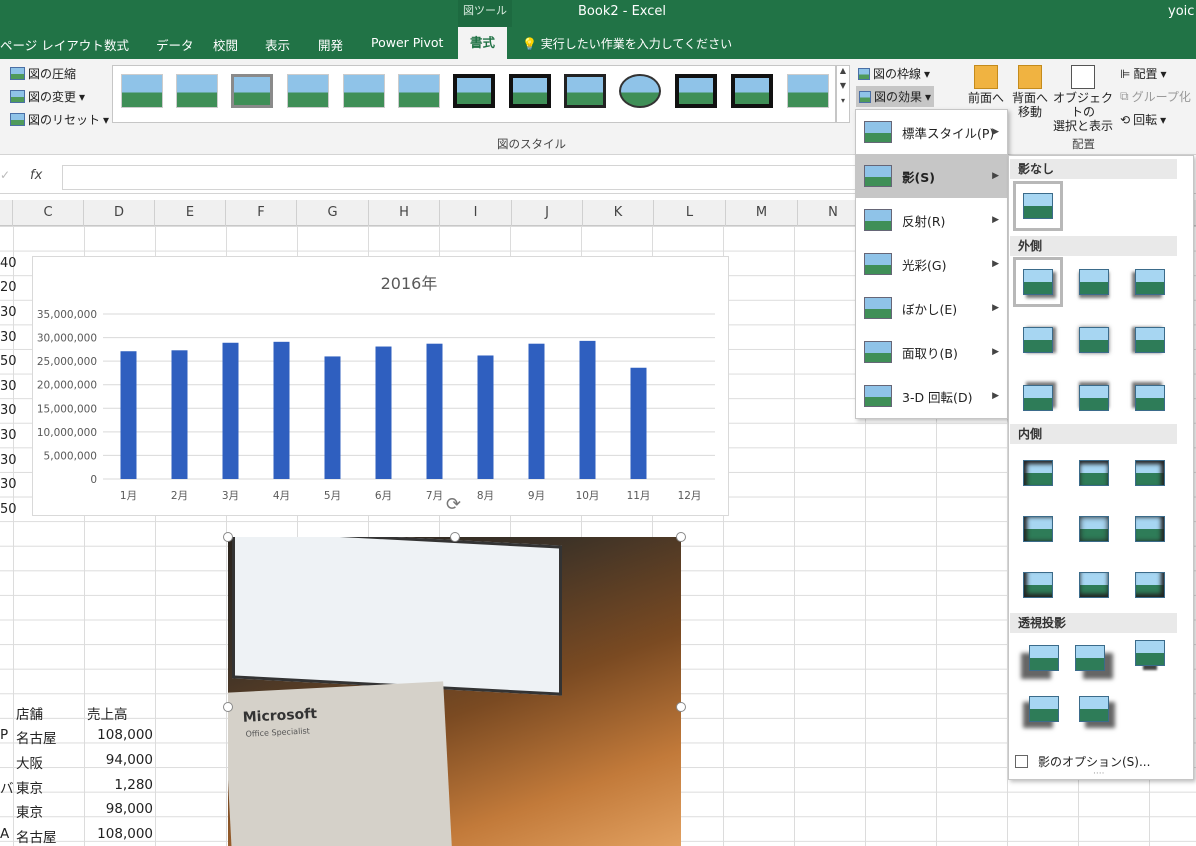 This screenshot has height=846, width=1196. I want to click on align-button: ⊫ 配置 ▾, so click(1143, 73).